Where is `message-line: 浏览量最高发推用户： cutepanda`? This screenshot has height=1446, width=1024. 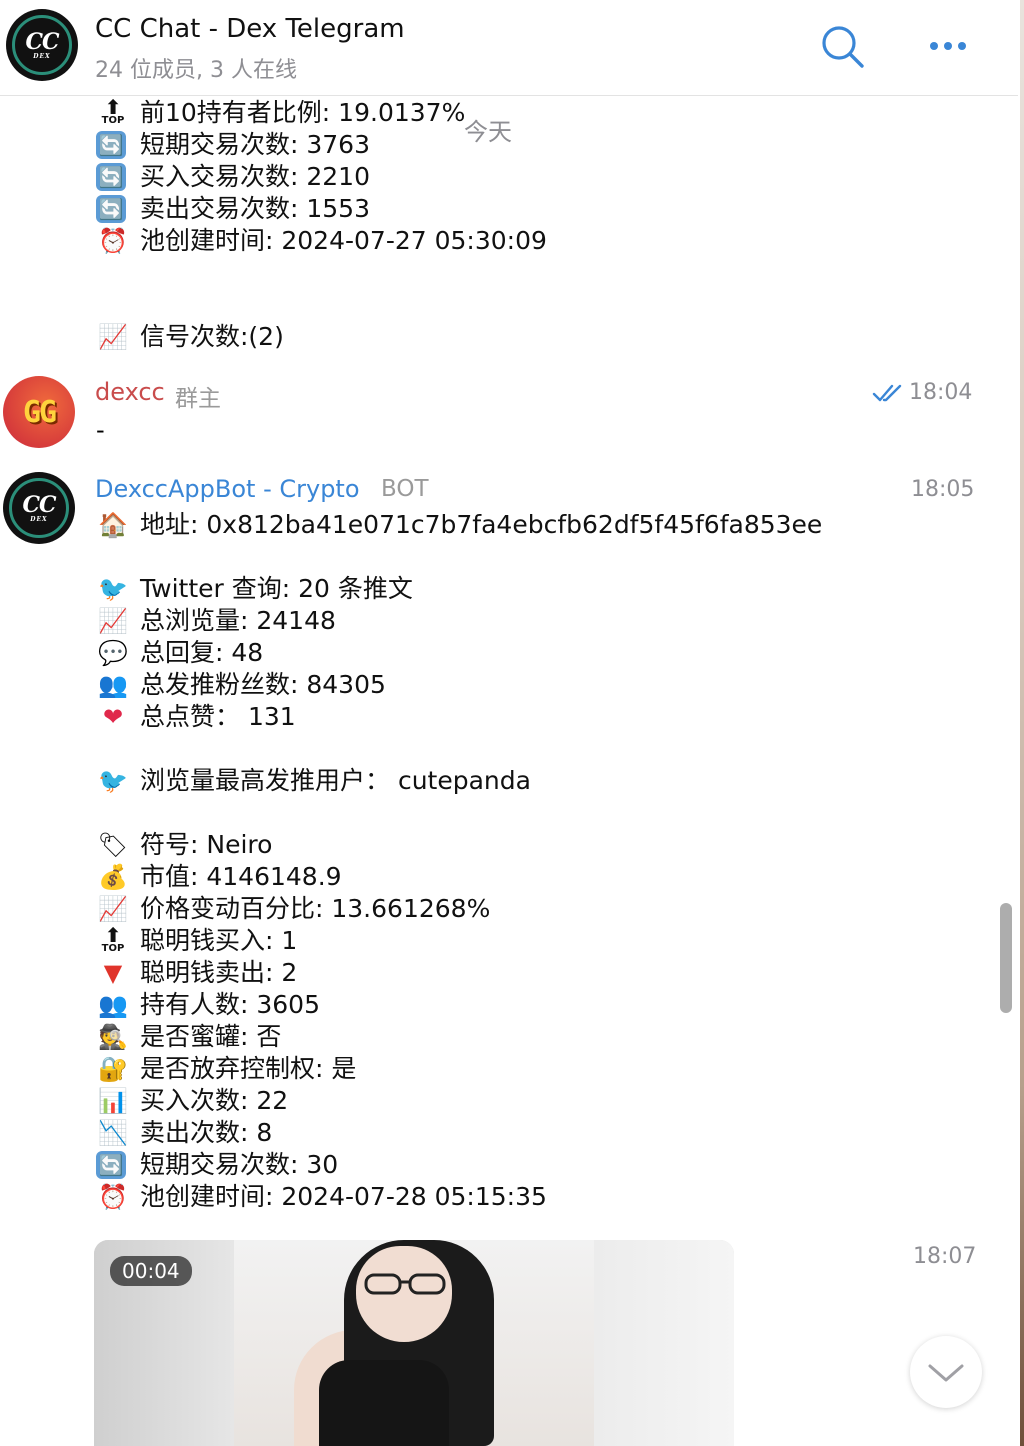 message-line: 浏览量最高发推用户： cutepanda is located at coordinates (335, 780).